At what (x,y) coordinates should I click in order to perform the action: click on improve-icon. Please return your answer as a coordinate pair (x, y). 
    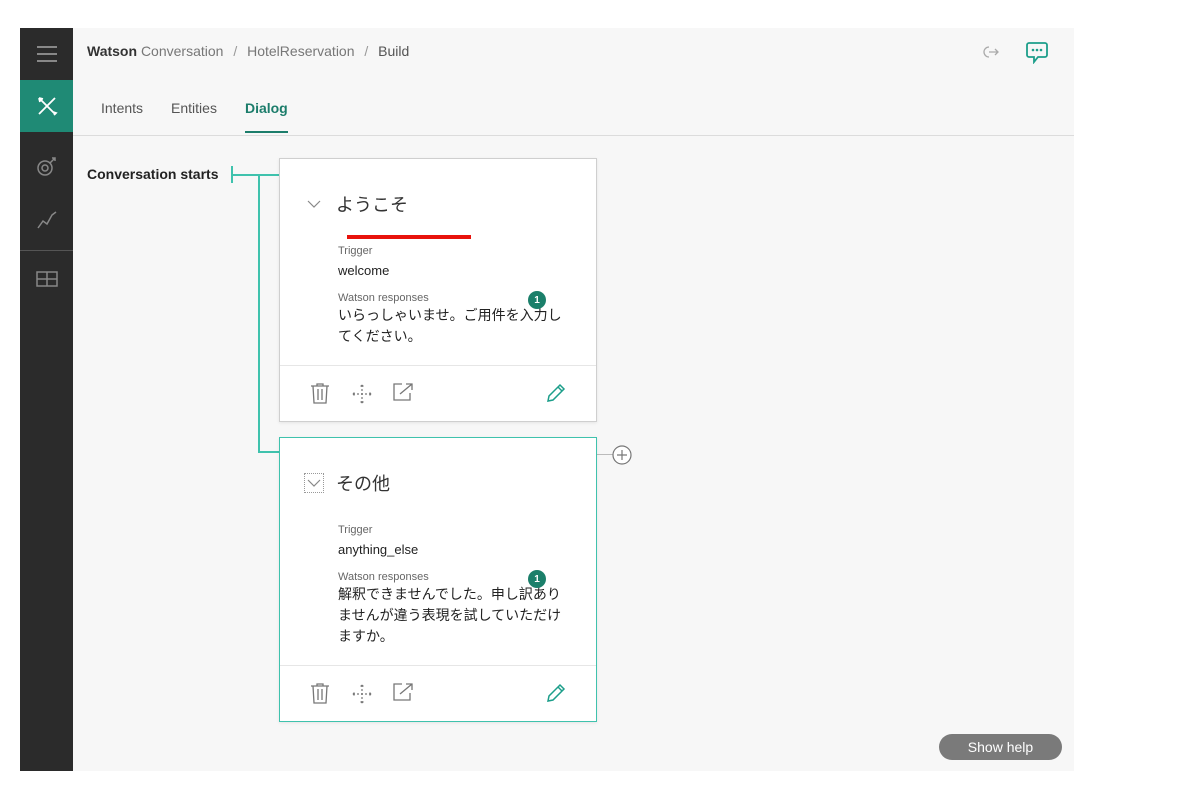
    Looking at the image, I should click on (46, 166).